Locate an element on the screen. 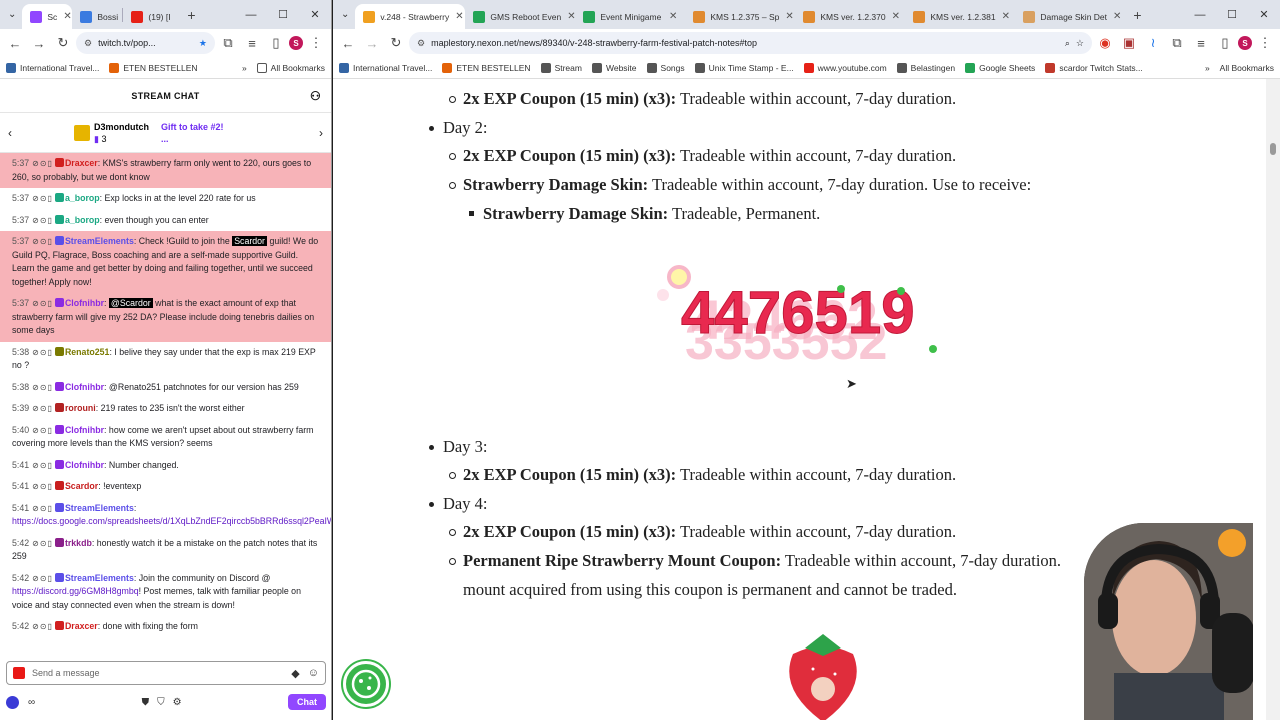 The image size is (1280, 720). user-mention: Scardor is located at coordinates (249, 241).